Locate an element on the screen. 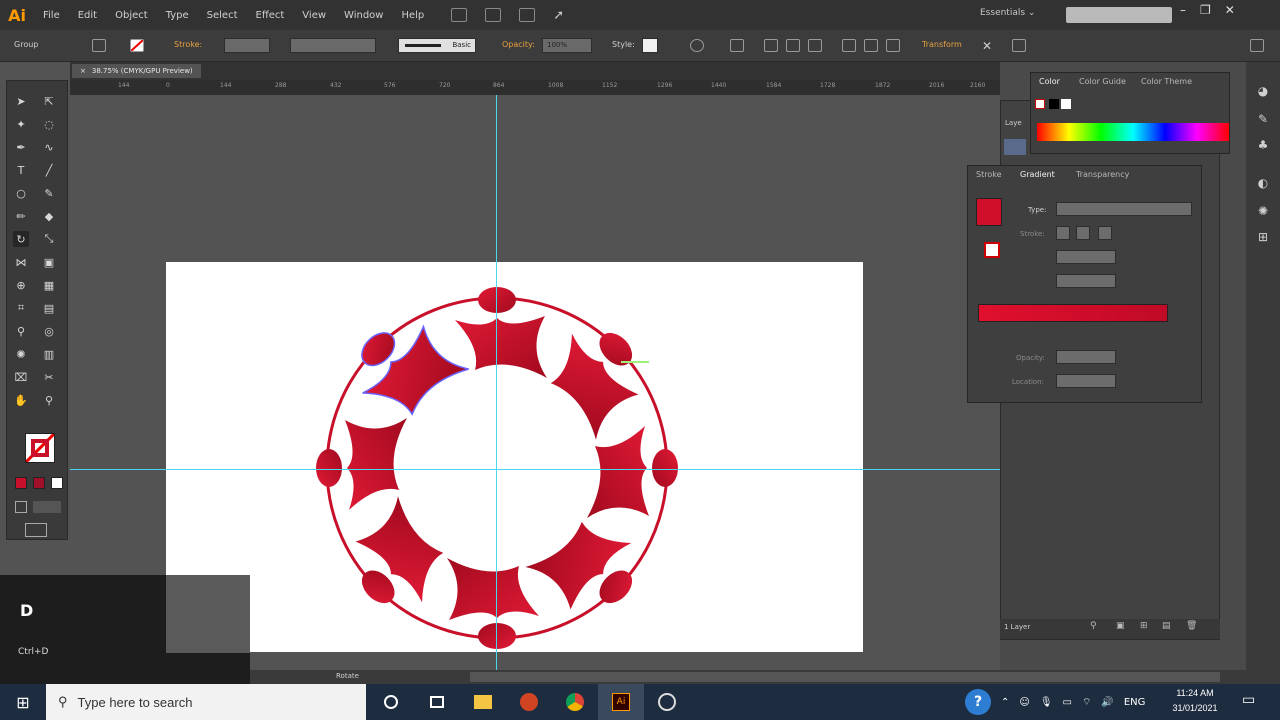  cortana-icon is located at coordinates (391, 702).